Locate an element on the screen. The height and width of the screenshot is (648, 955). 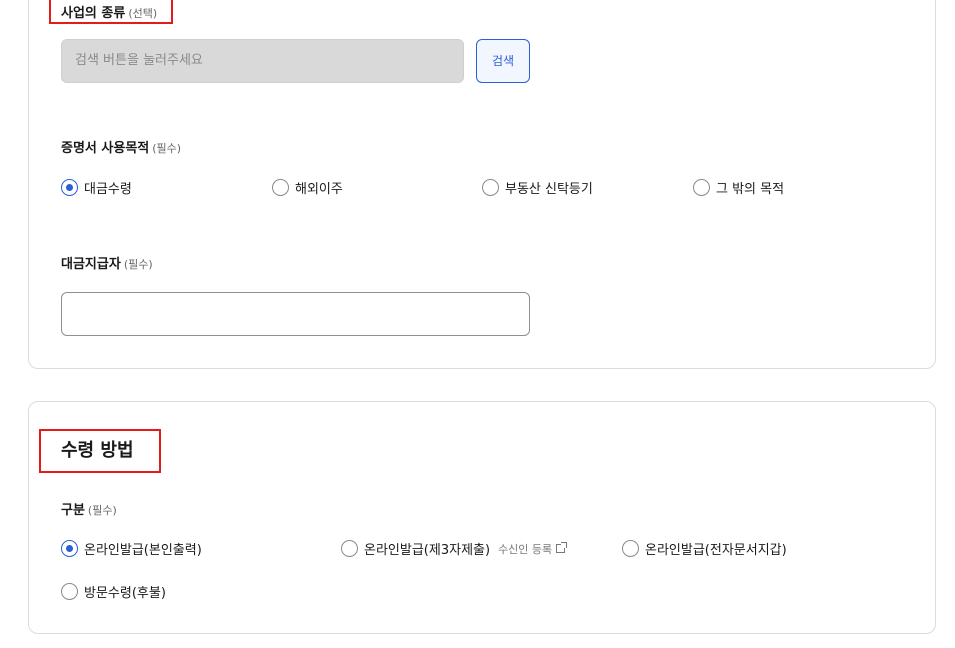
category-label: 구분 (필수) is located at coordinates (89, 510).